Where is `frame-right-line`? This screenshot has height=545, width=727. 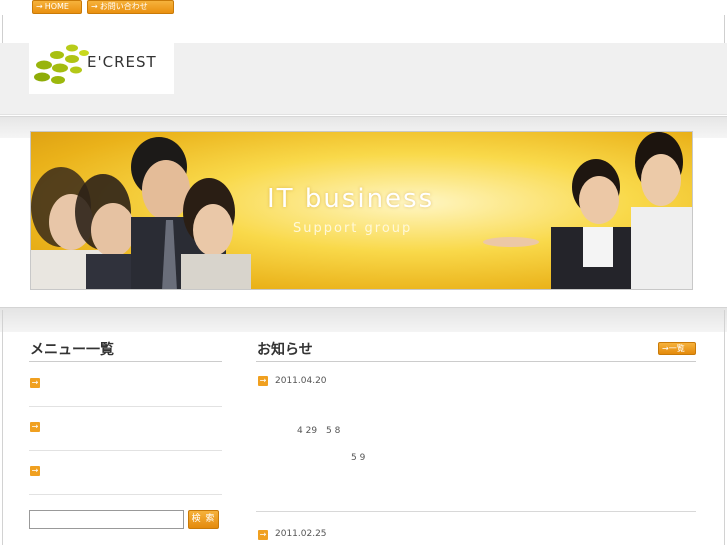 frame-right-line is located at coordinates (724, 29).